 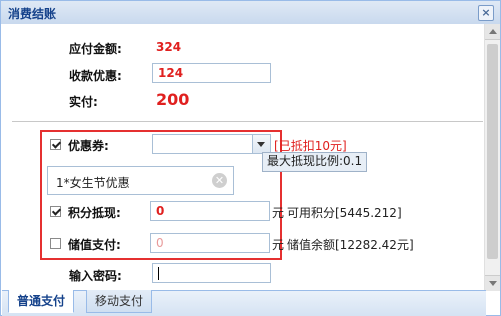 I want to click on chevron-down-icon, so click(x=261, y=144).